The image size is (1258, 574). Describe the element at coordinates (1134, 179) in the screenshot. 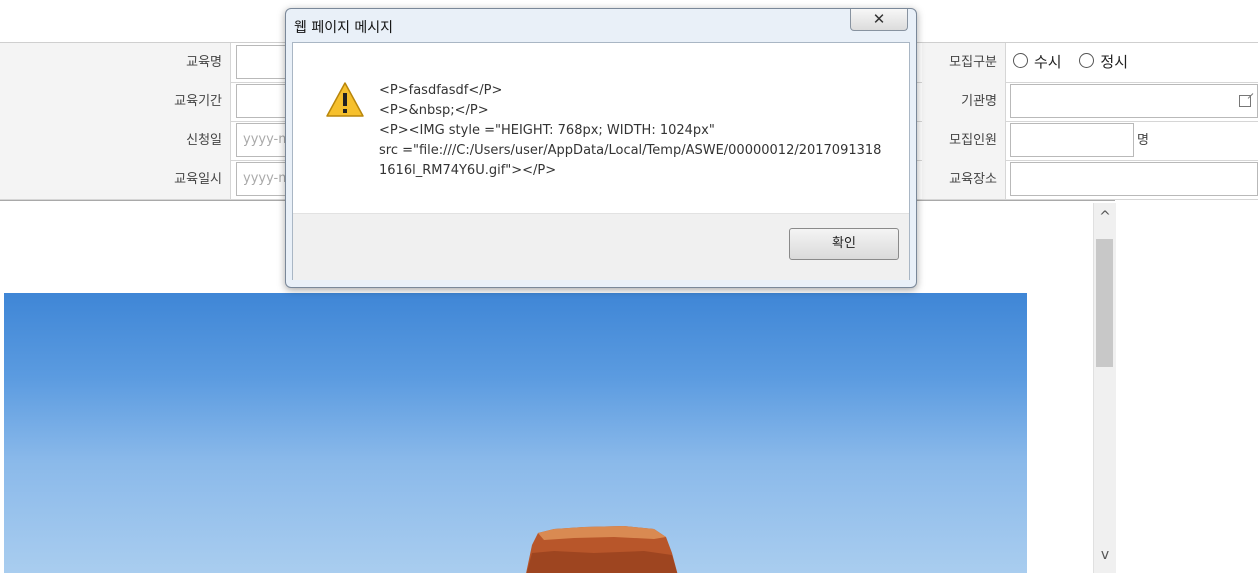

I see `course-place-input` at that location.